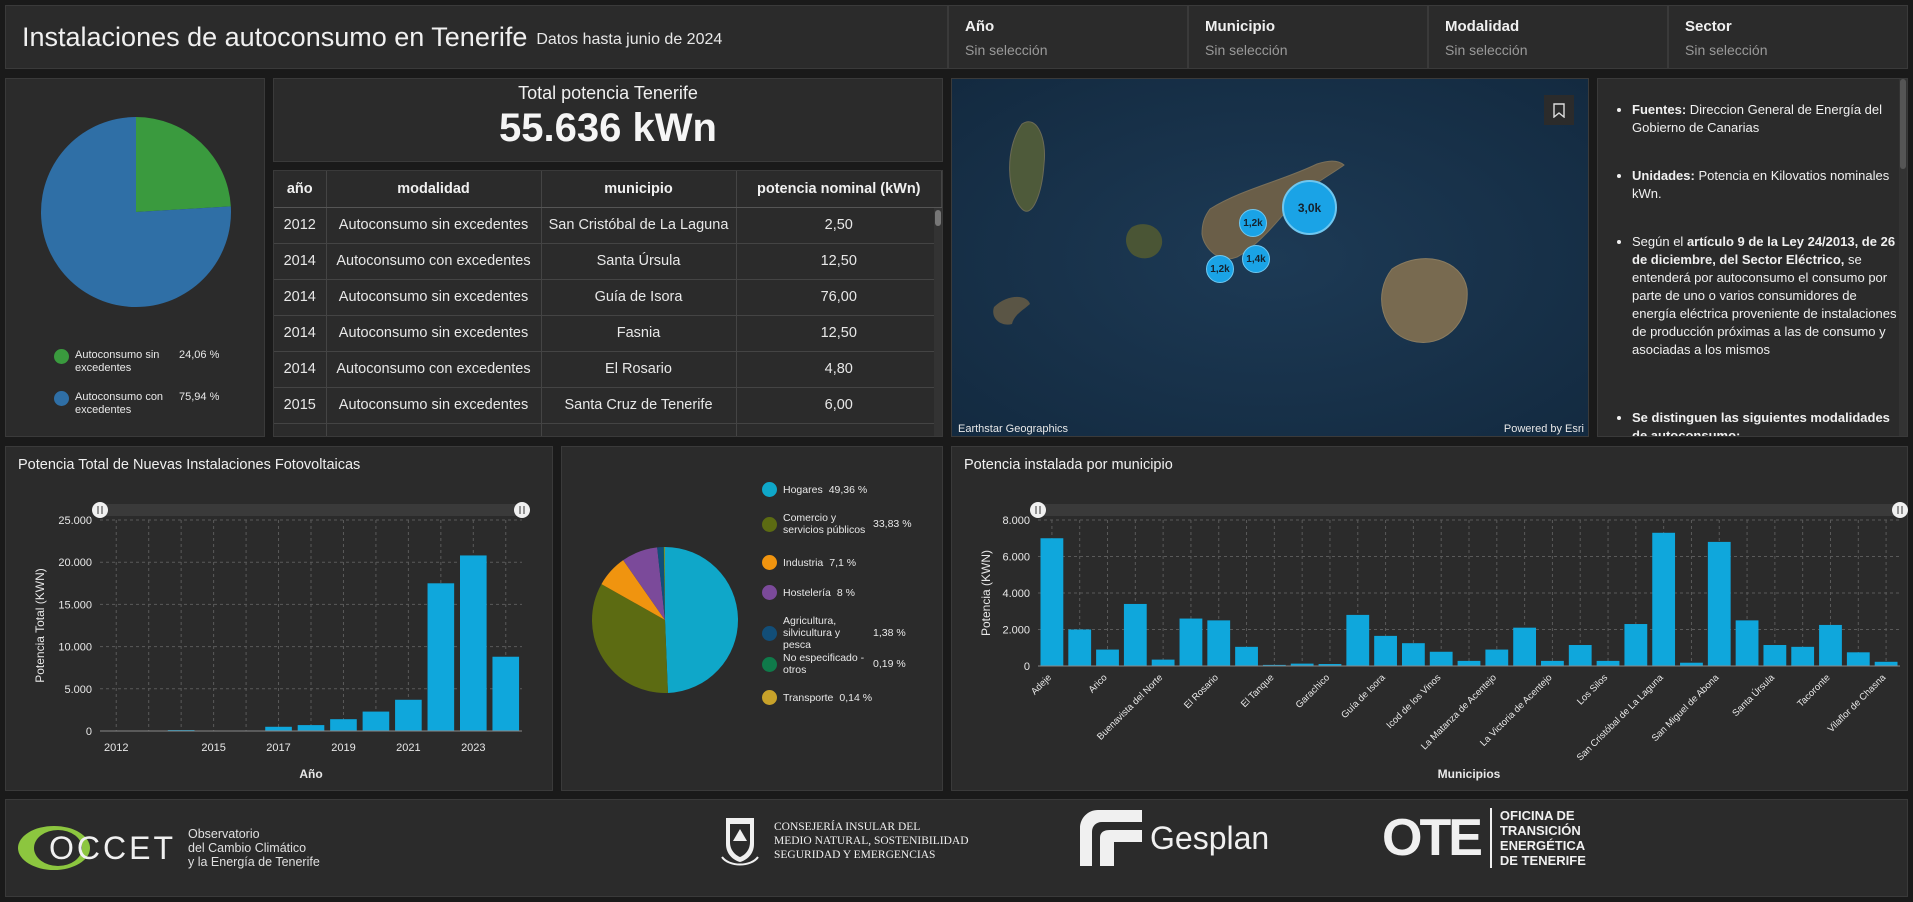 The image size is (1913, 902). I want to click on legend-pct: 49,36 %, so click(848, 489).